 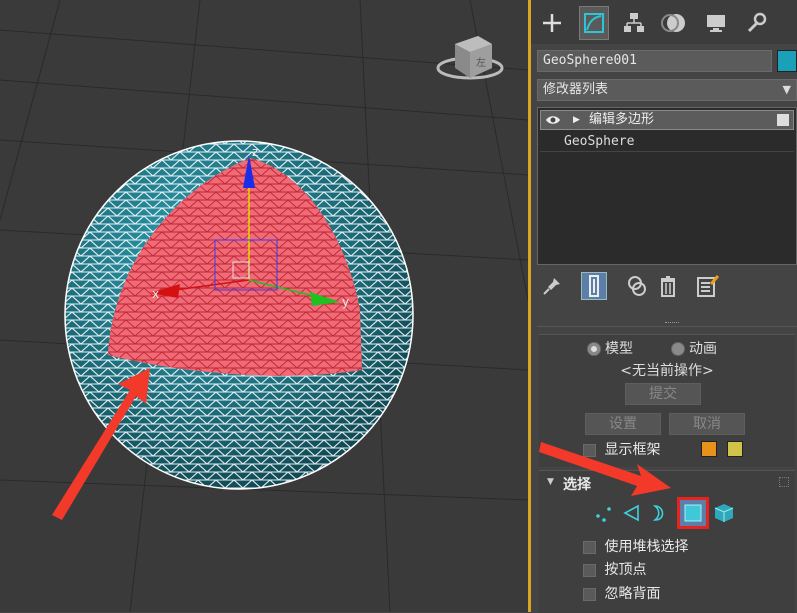 What do you see at coordinates (576, 89) in the screenshot?
I see `modifier-list-label: 修改器列表` at bounding box center [576, 89].